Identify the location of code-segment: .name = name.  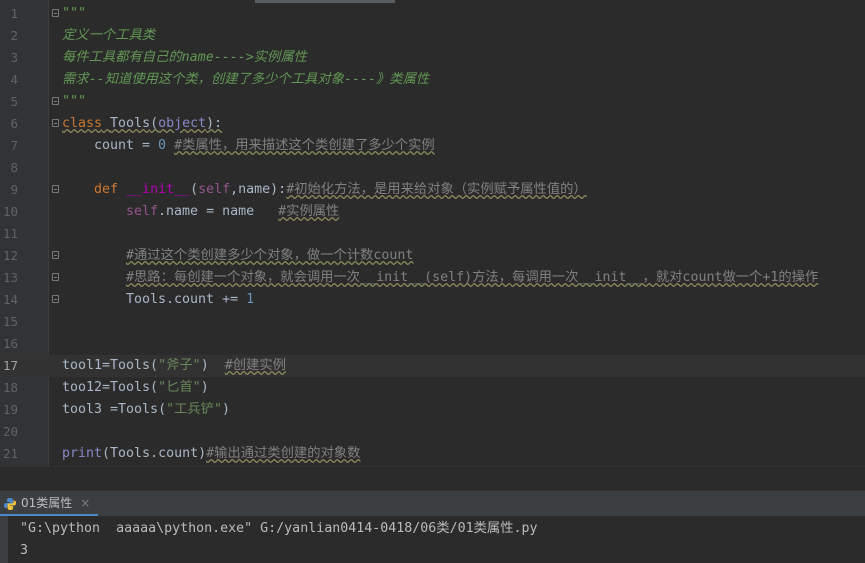
(206, 211).